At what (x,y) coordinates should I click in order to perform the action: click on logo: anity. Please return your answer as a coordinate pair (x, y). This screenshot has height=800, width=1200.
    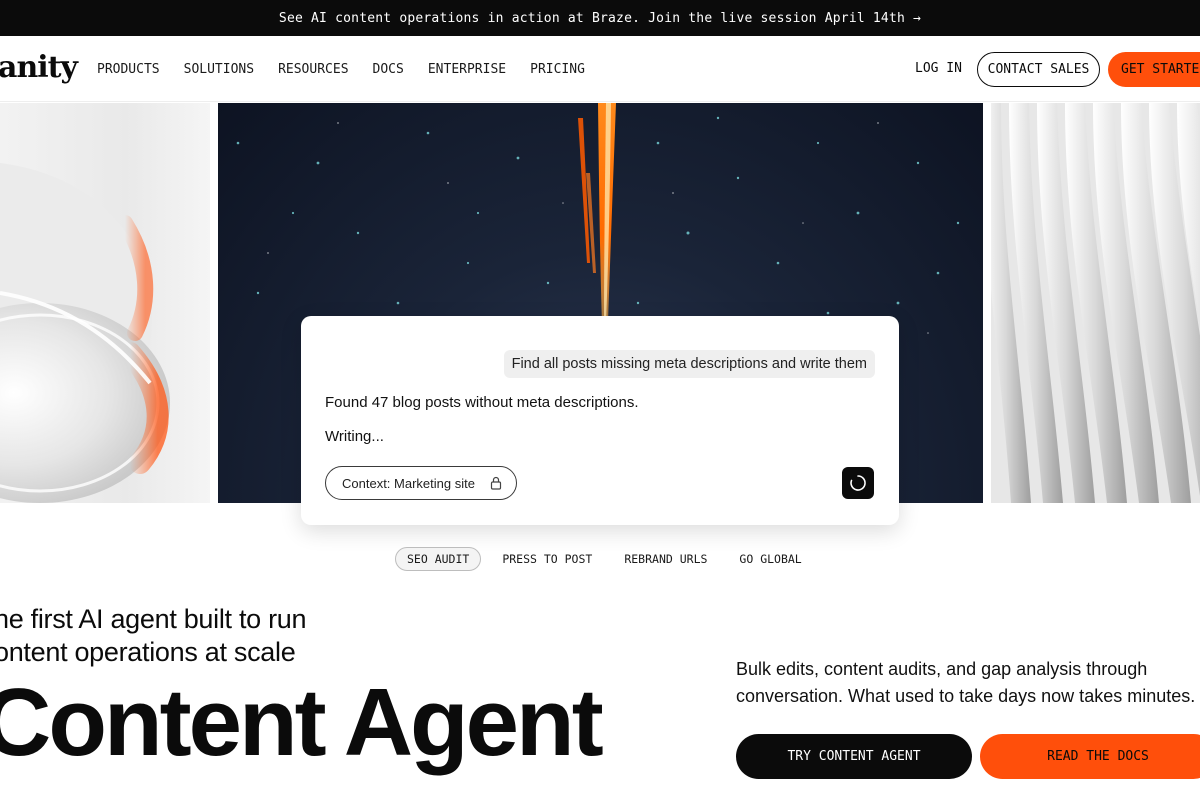
    Looking at the image, I should click on (39, 67).